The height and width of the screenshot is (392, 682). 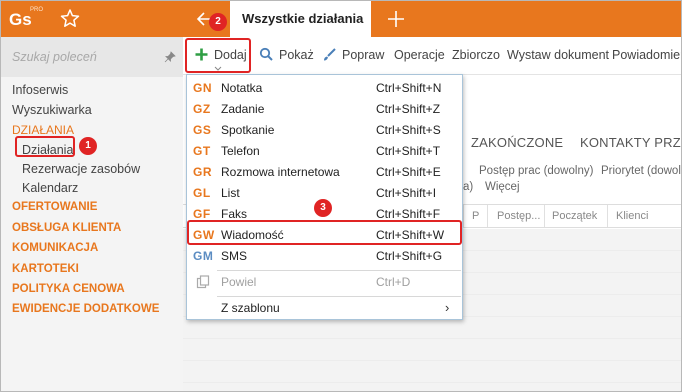 What do you see at coordinates (266, 54) in the screenshot?
I see `search-icon` at bounding box center [266, 54].